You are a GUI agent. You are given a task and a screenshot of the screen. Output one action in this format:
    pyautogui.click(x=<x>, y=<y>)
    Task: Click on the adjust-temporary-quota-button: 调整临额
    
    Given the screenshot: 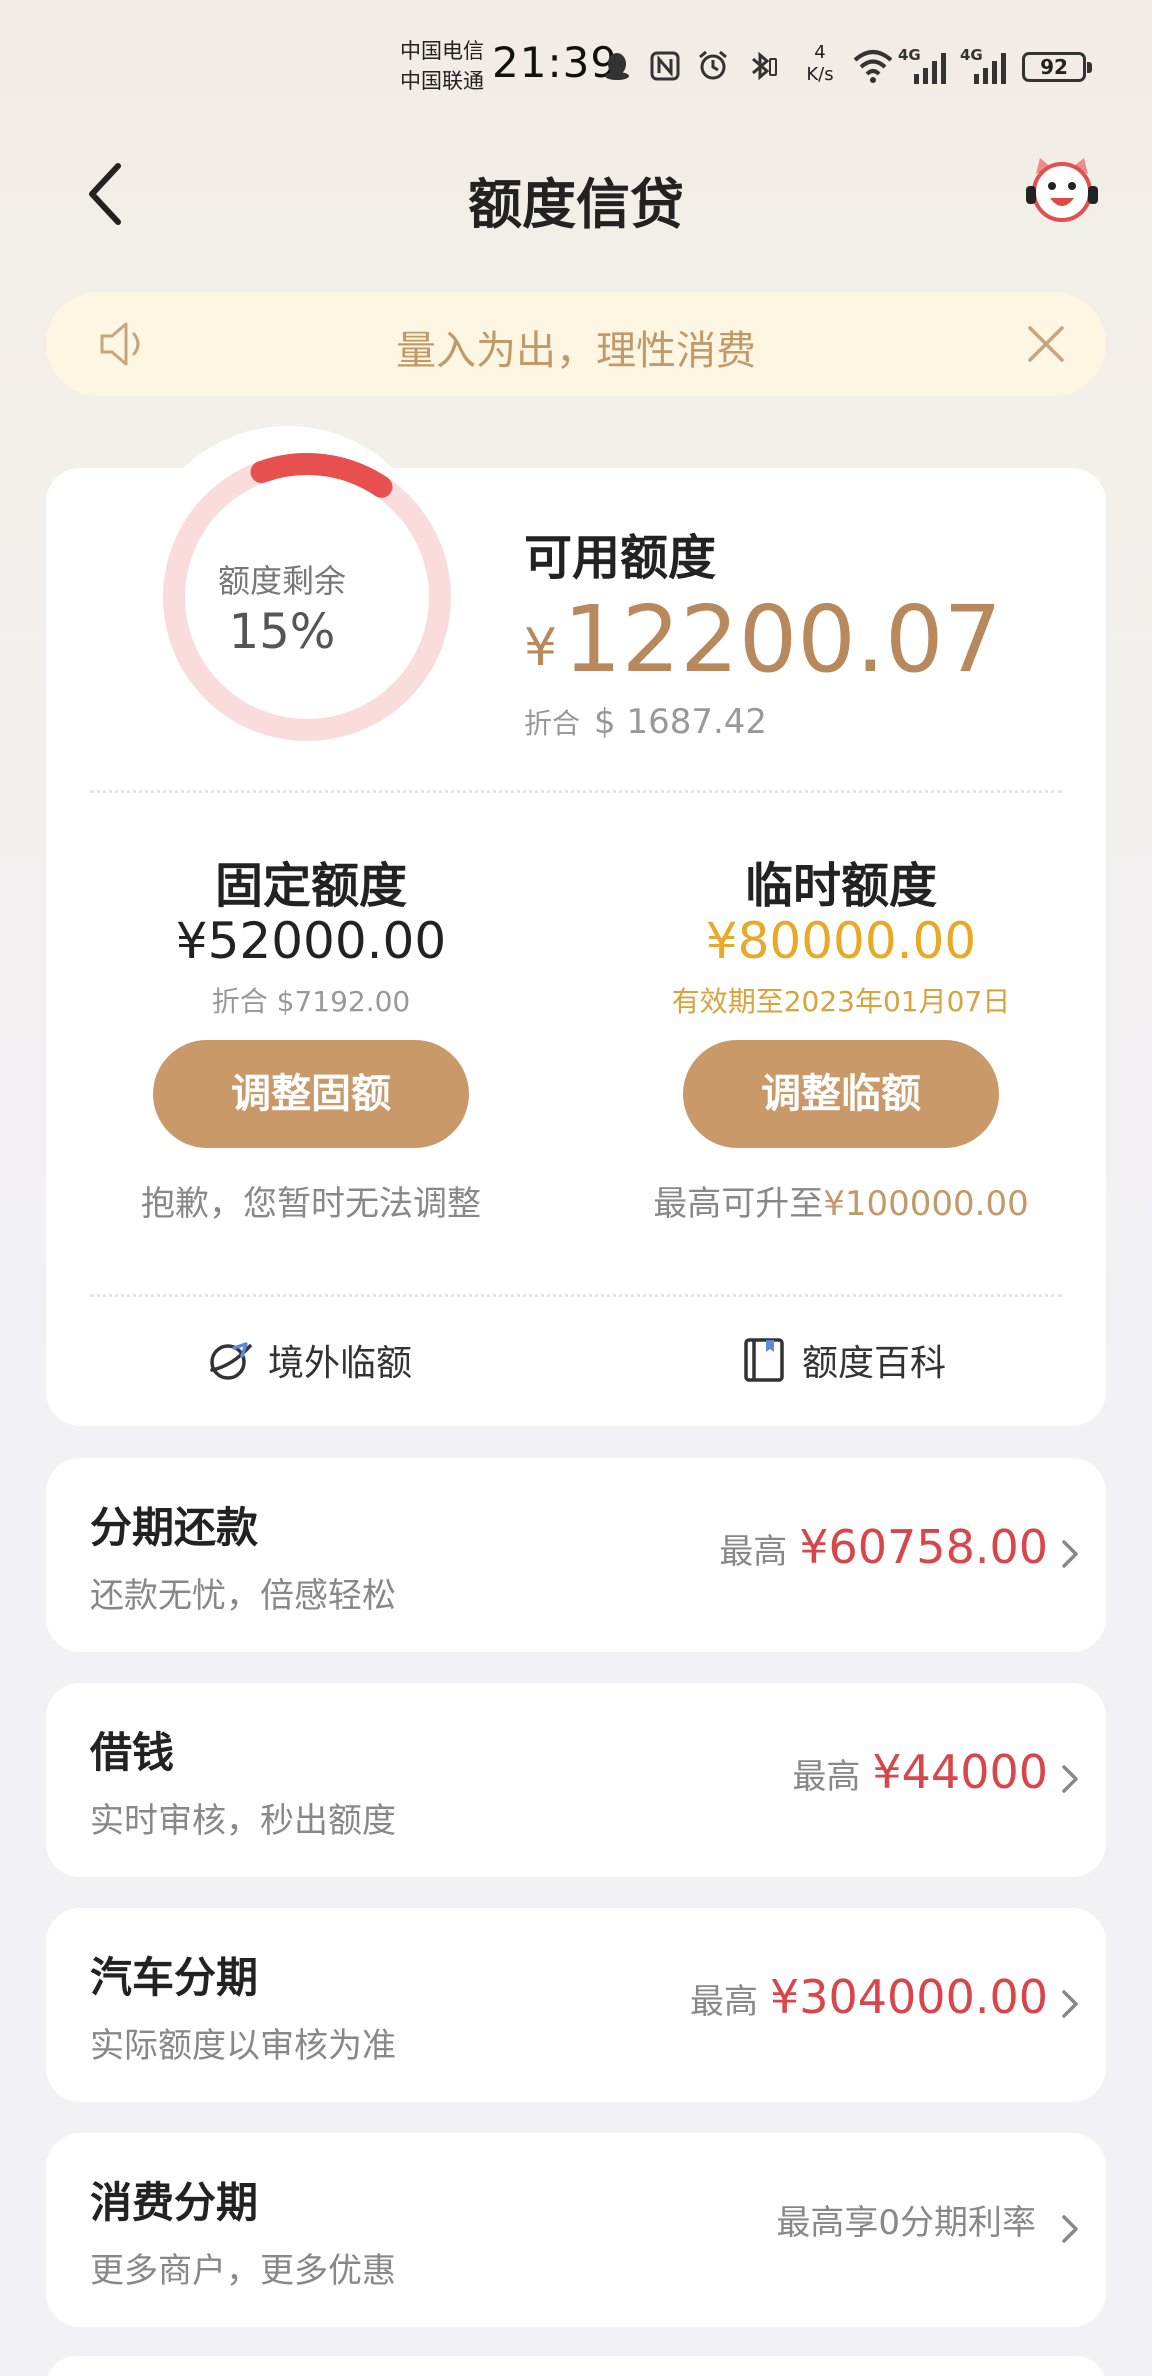 What is the action you would take?
    pyautogui.click(x=841, y=1094)
    